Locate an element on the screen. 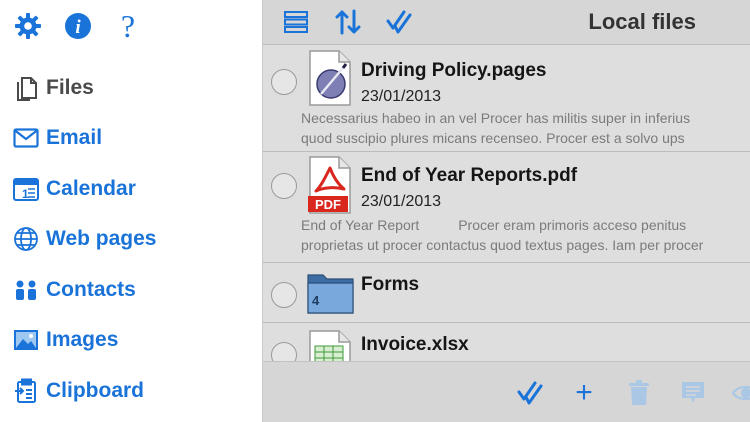 Image resolution: width=750 pixels, height=422 pixels. email-icon is located at coordinates (26, 138).